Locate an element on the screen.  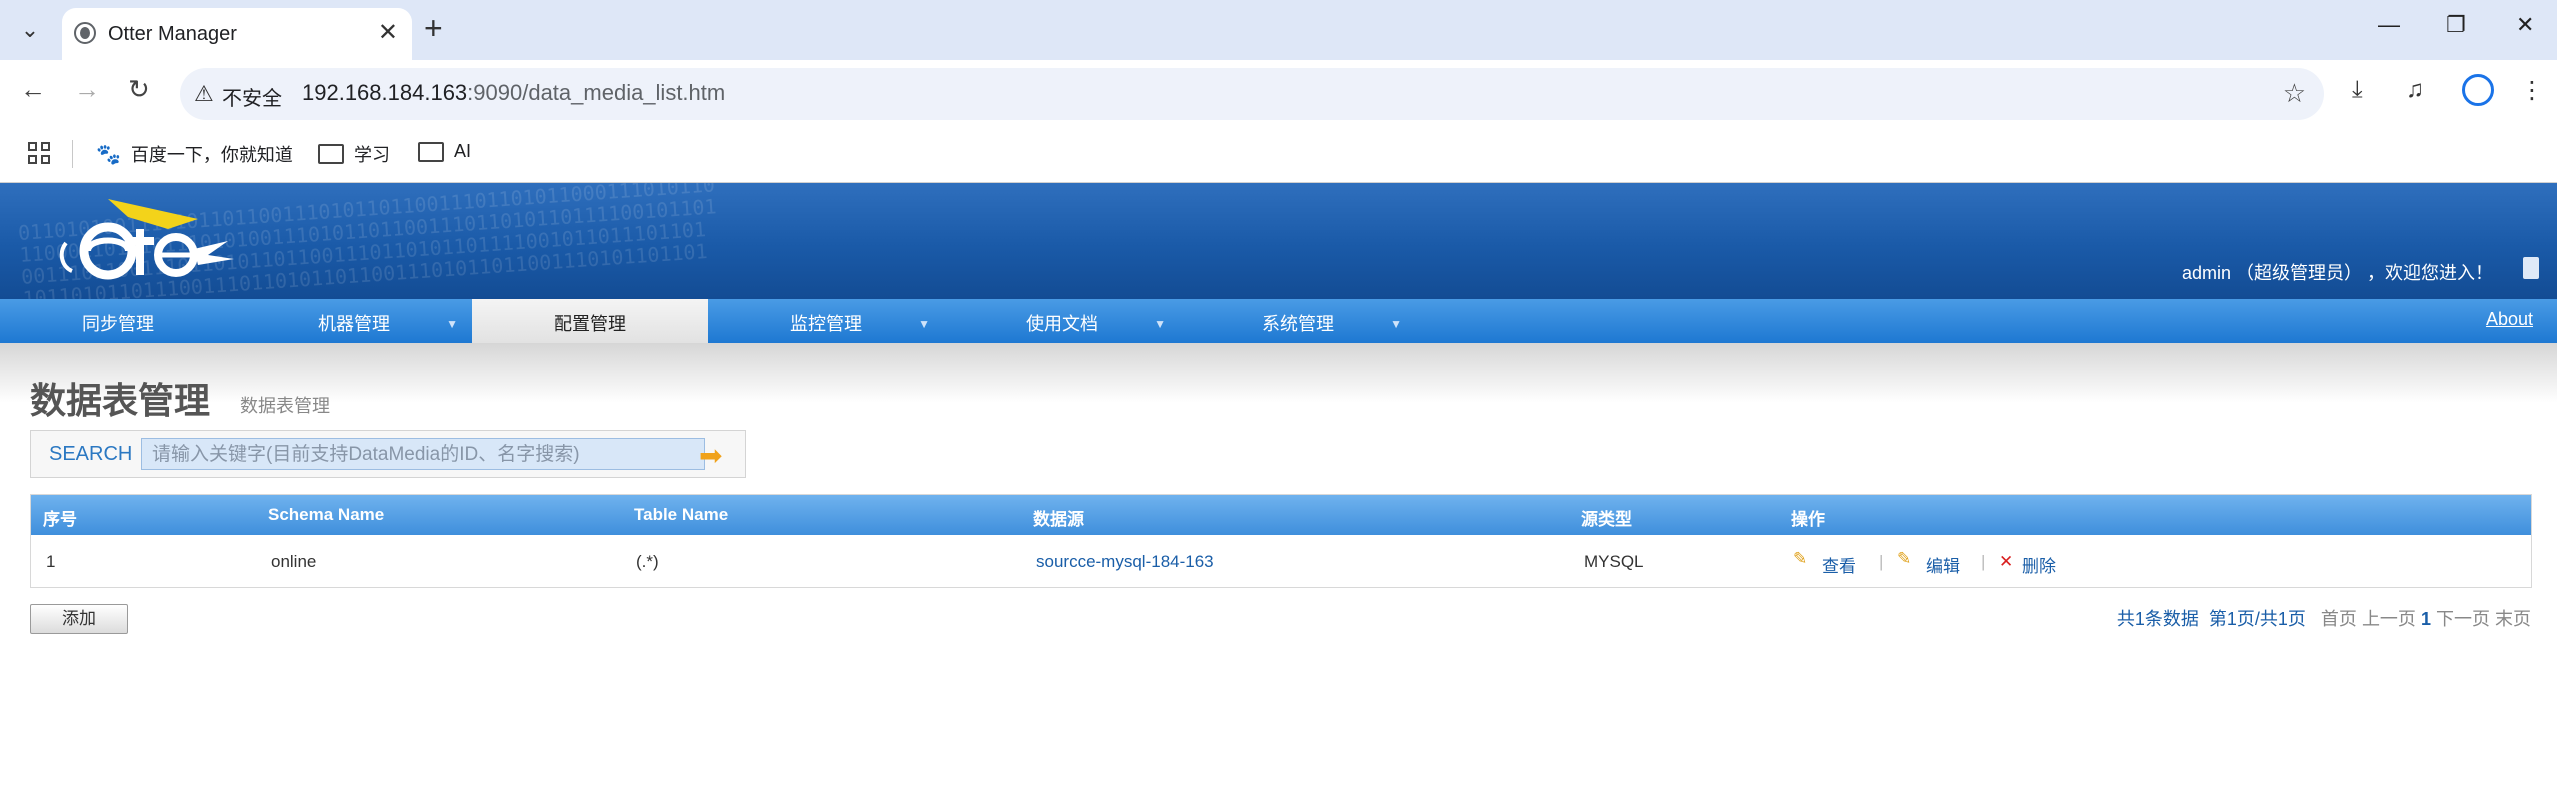
bookmark-label: AI is located at coordinates (463, 151).